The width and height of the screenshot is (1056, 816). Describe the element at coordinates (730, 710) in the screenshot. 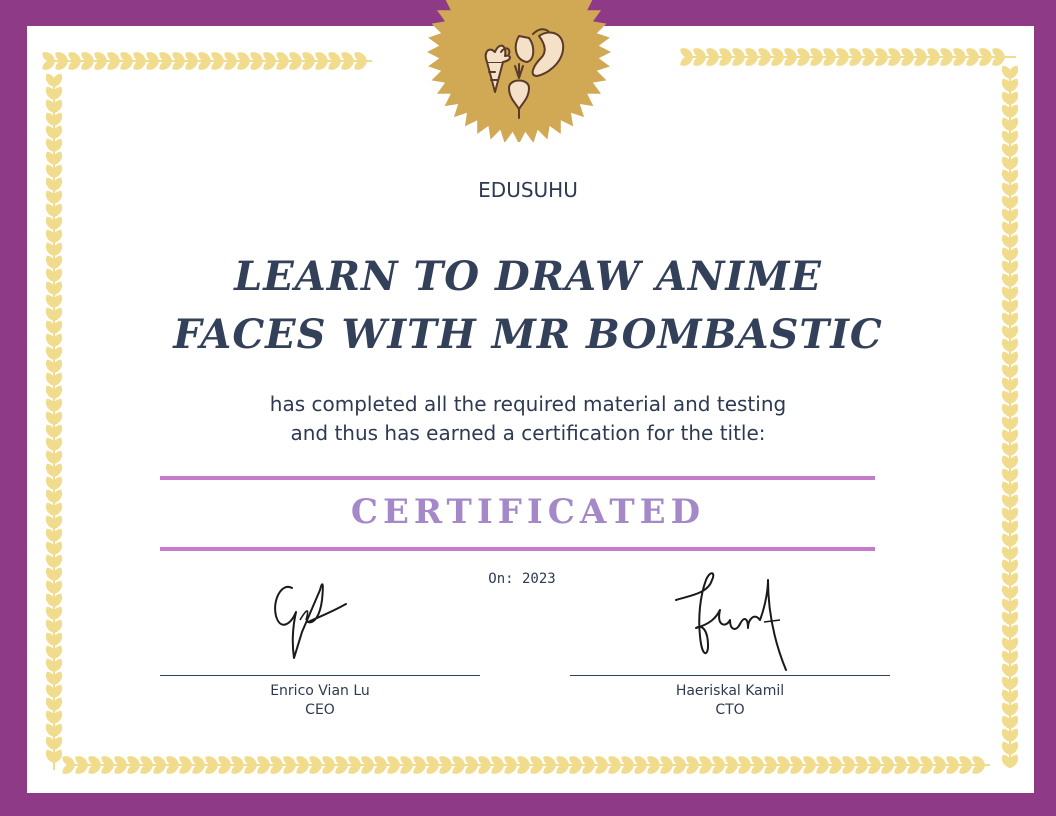

I see `signatory-role-right: CTO` at that location.